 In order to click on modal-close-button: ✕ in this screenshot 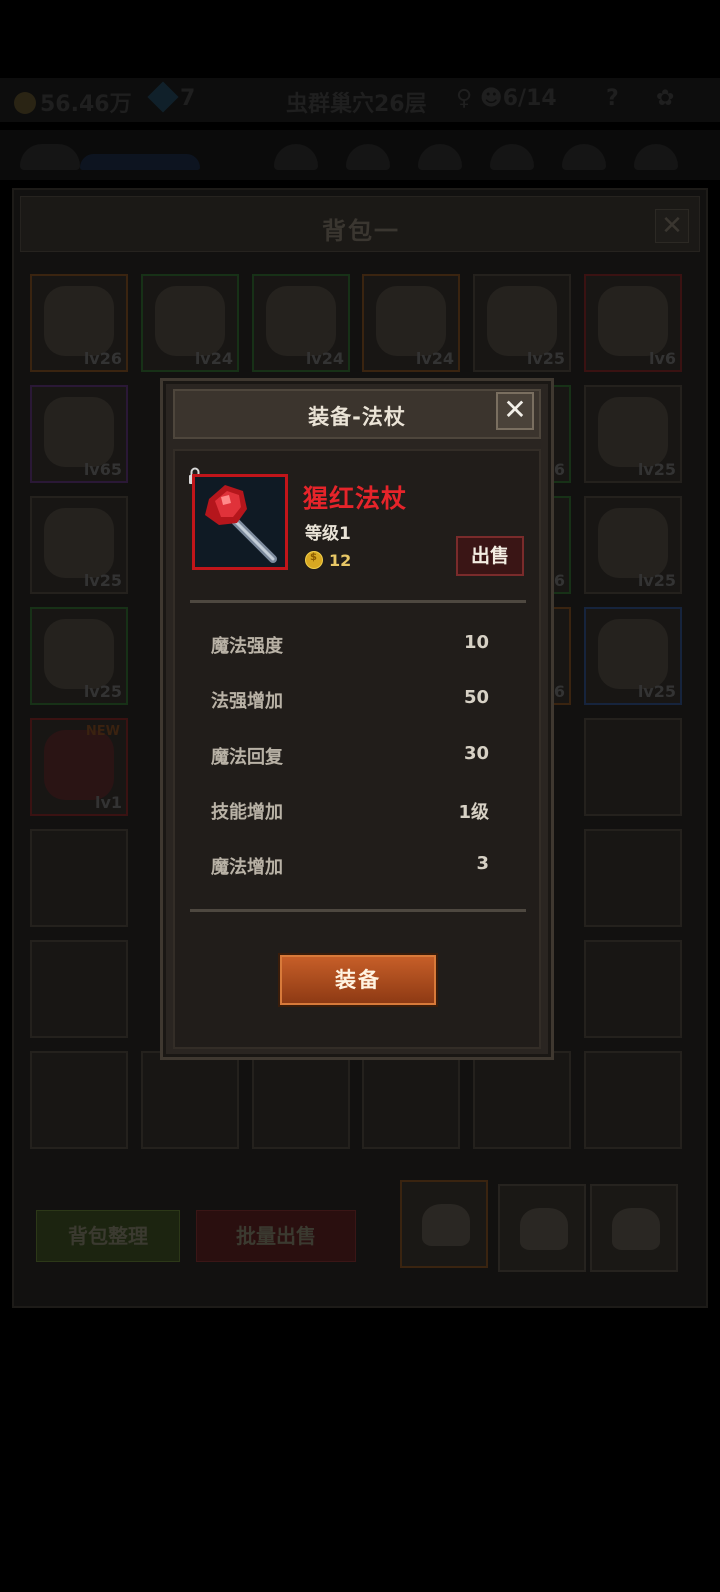, I will do `click(515, 411)`.